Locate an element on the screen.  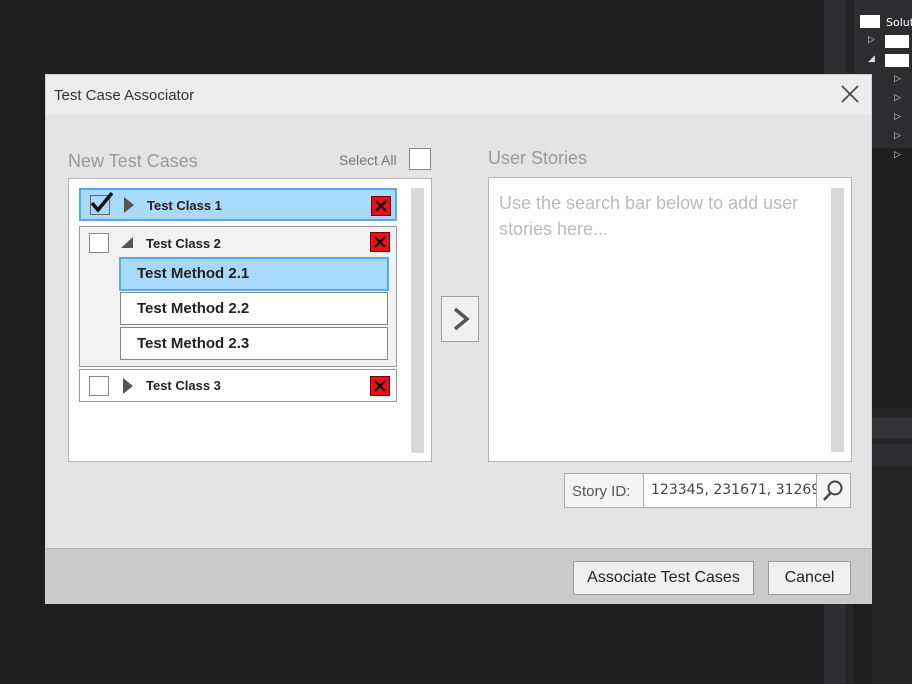
chevron-right-icon is located at coordinates (461, 319).